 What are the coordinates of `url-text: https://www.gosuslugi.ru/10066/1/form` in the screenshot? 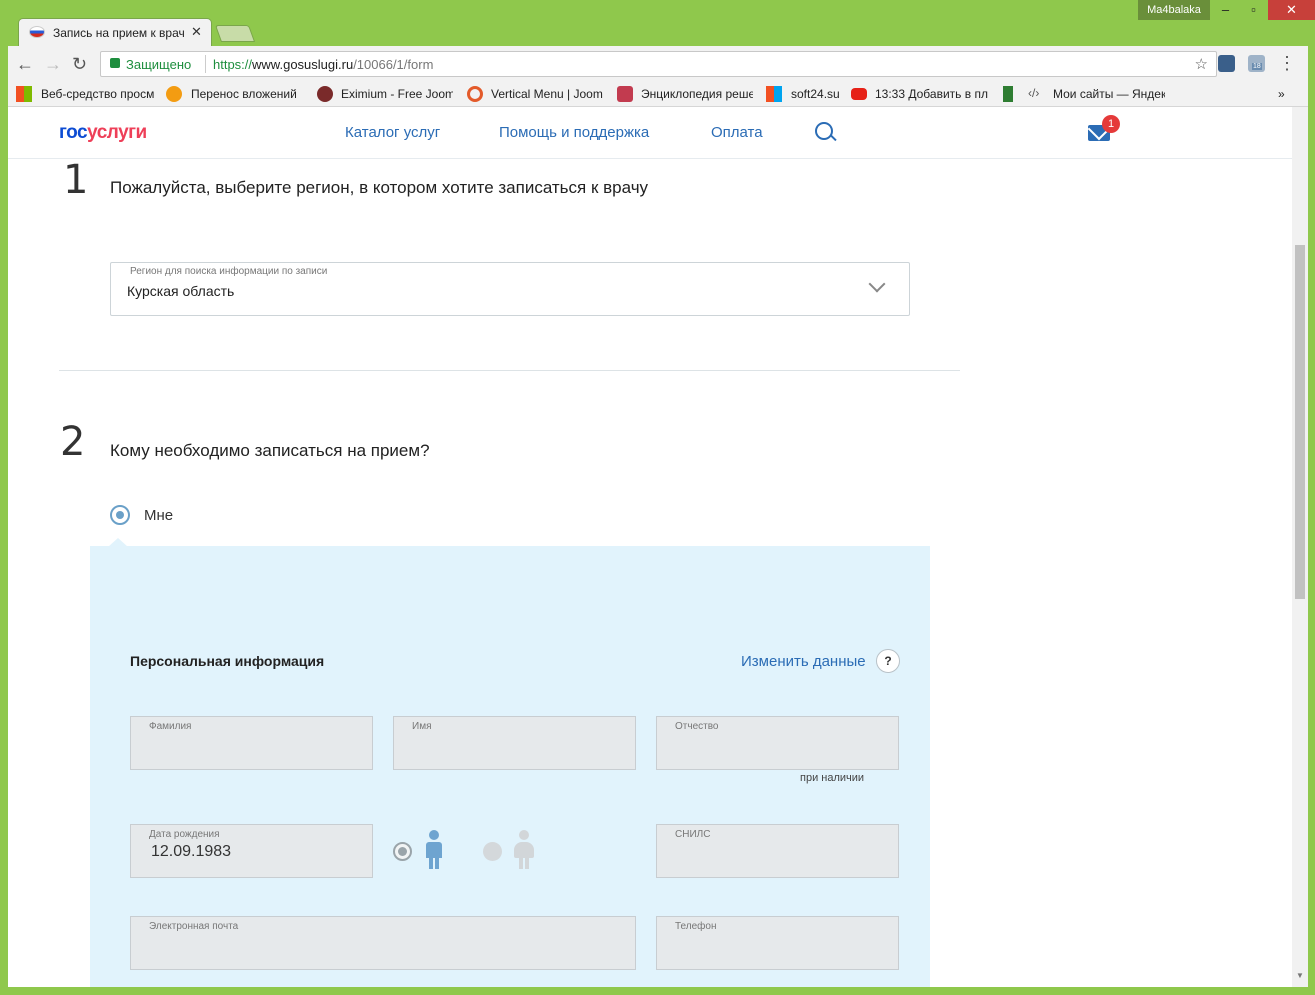 It's located at (323, 64).